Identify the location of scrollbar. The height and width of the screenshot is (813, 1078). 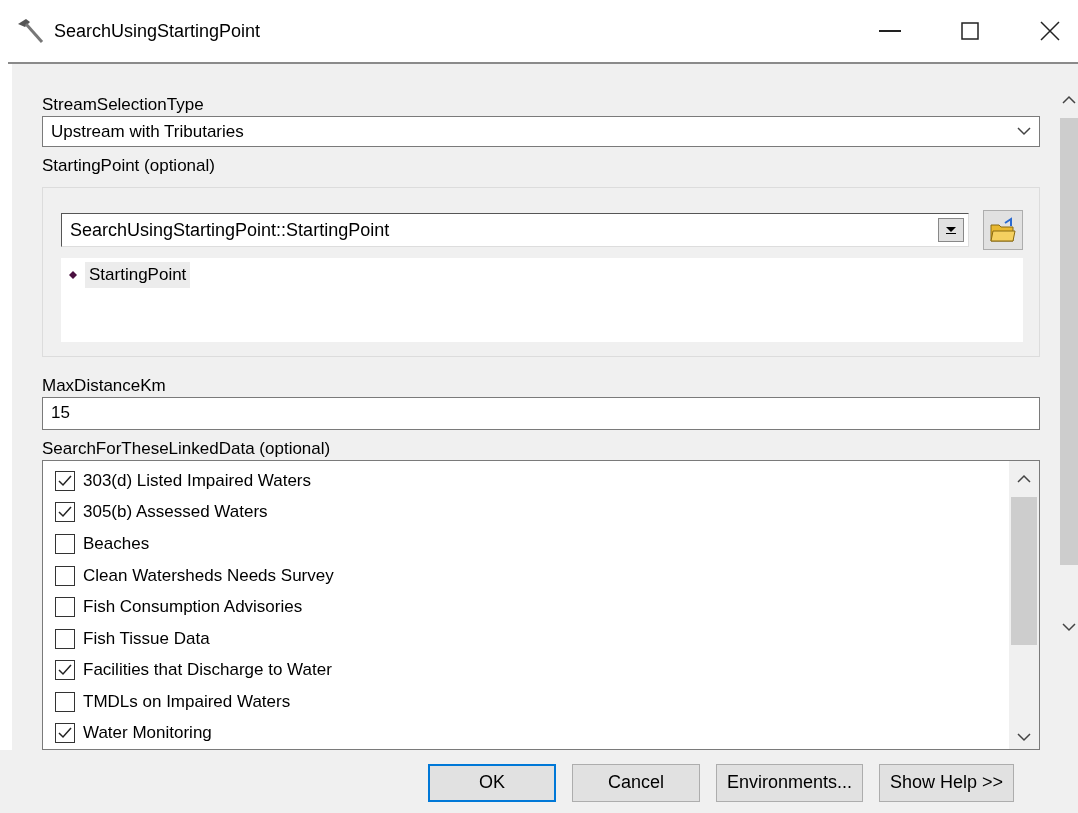
(1024, 604).